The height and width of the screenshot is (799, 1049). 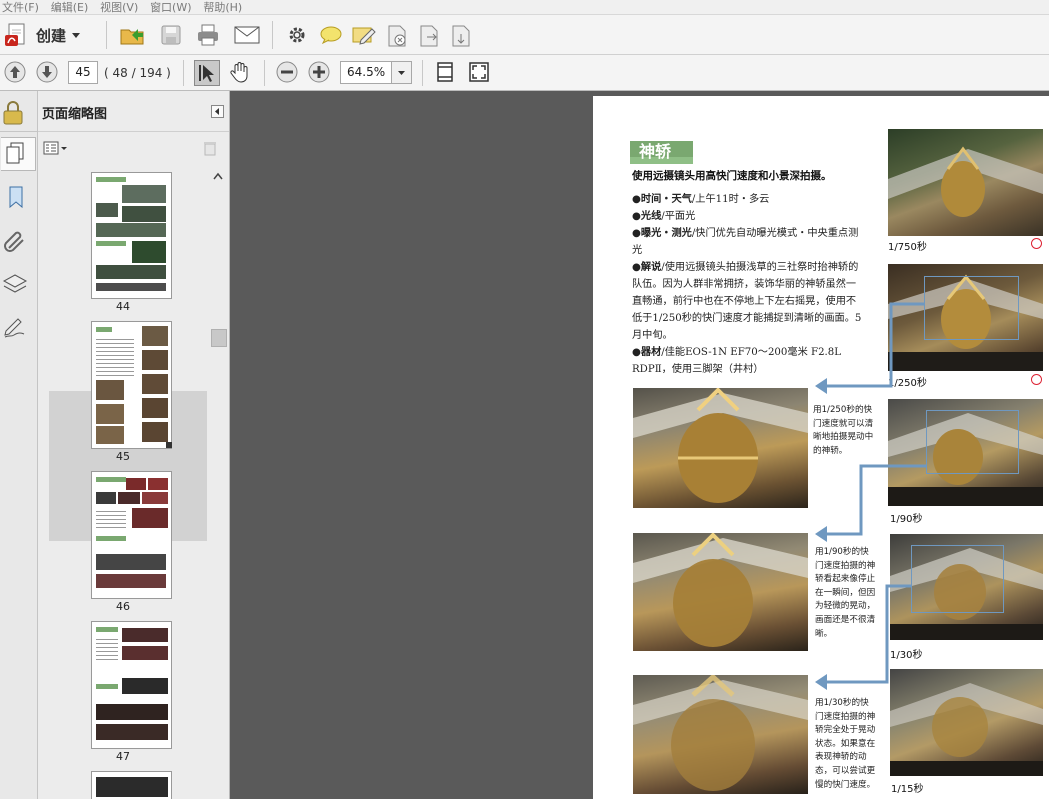 What do you see at coordinates (47, 72) in the screenshot?
I see `arrow-down-icon` at bounding box center [47, 72].